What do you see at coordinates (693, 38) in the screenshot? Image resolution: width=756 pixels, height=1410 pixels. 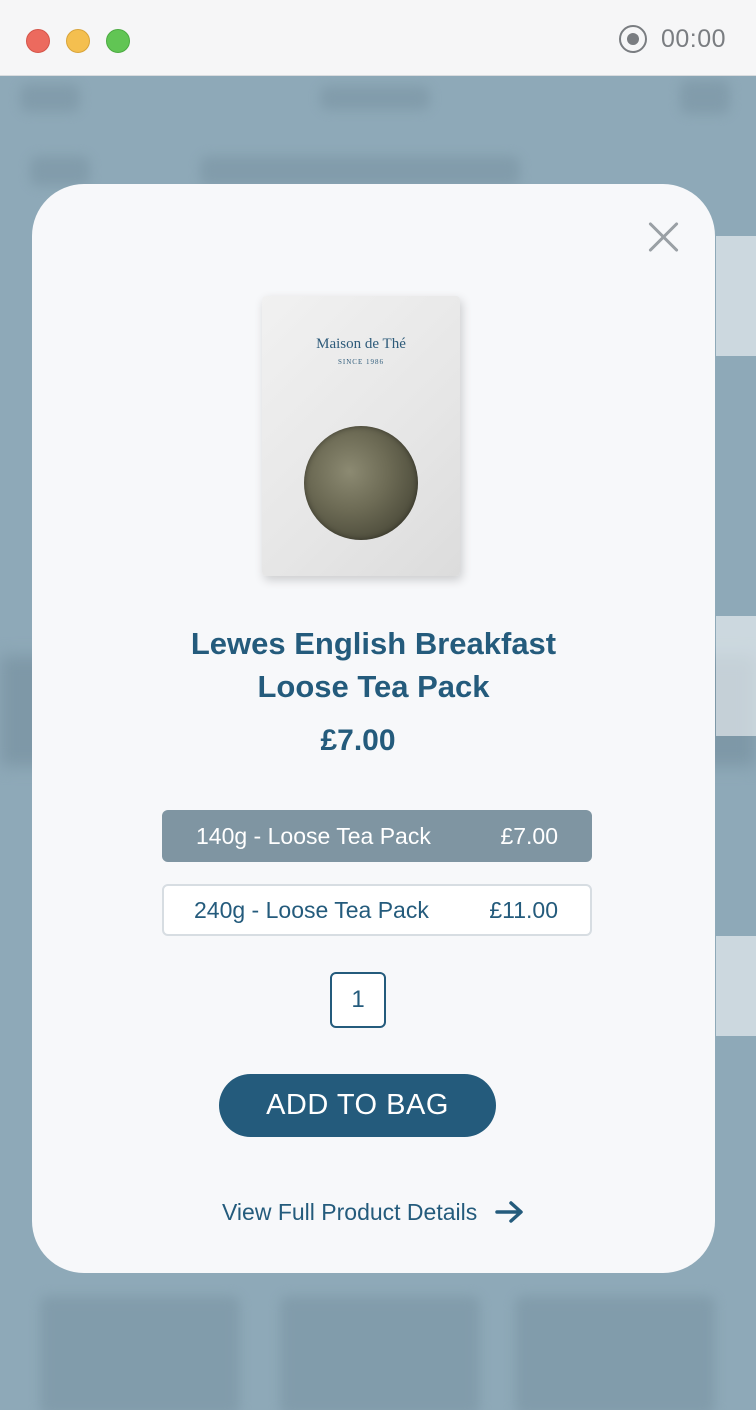 I see `recording-time: 00:00` at bounding box center [693, 38].